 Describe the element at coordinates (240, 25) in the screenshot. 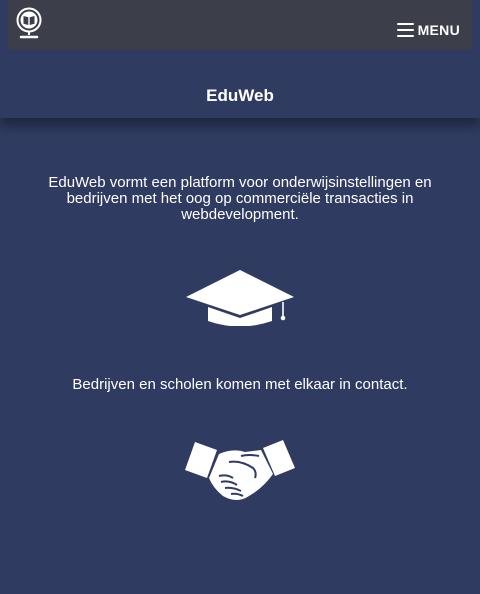

I see `navbar: MENU` at that location.